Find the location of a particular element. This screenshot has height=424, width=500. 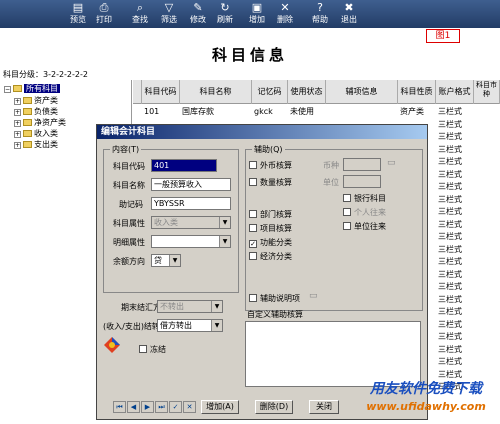

preview-icon: ▤ is located at coordinates (78, 7).